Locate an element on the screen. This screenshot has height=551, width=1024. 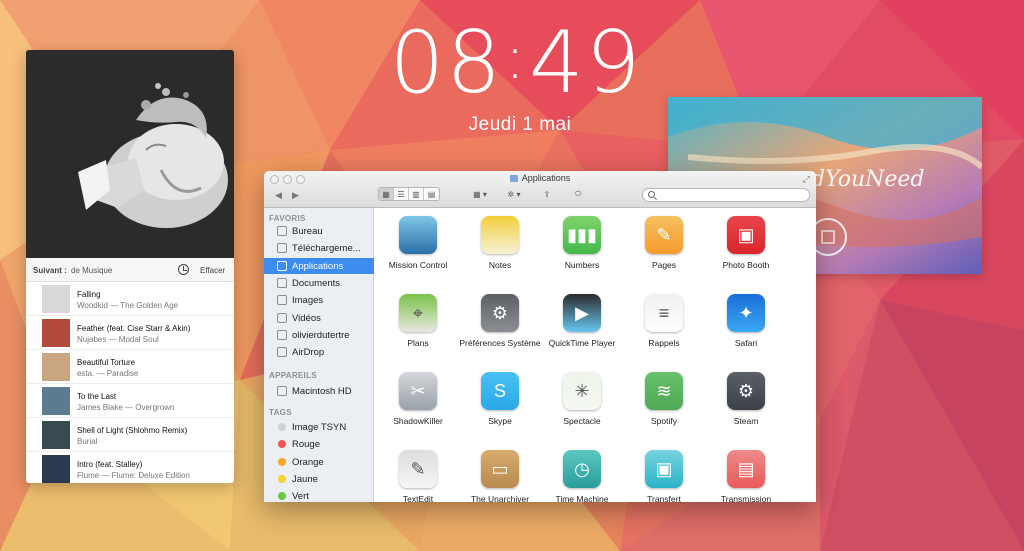
column-view-icon: ▥ is located at coordinates (416, 194).